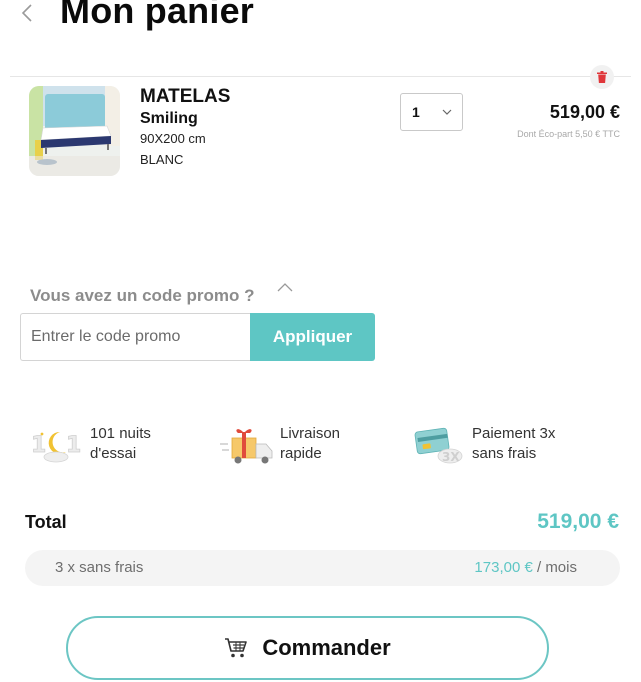 The width and height of the screenshot is (641, 682). Describe the element at coordinates (438, 445) in the screenshot. I see `credit-card-3x-icon: 3X` at that location.